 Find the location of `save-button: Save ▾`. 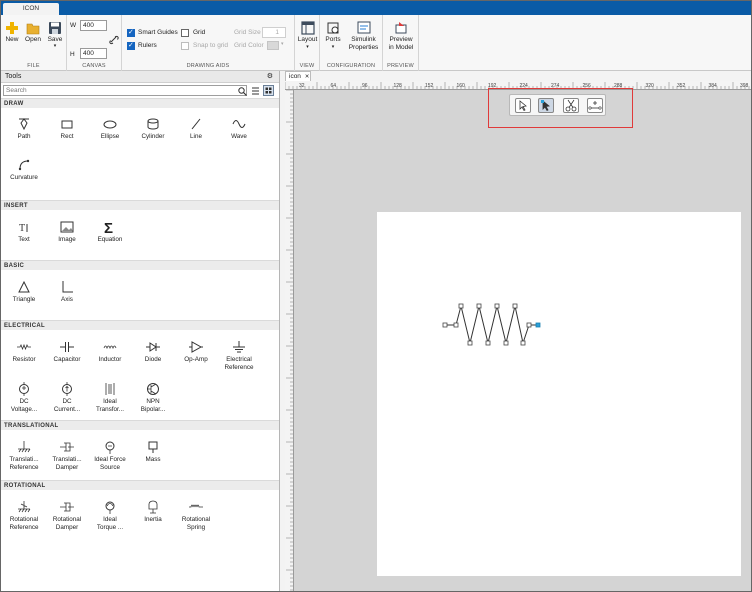

save-button: Save ▾ is located at coordinates (55, 35).